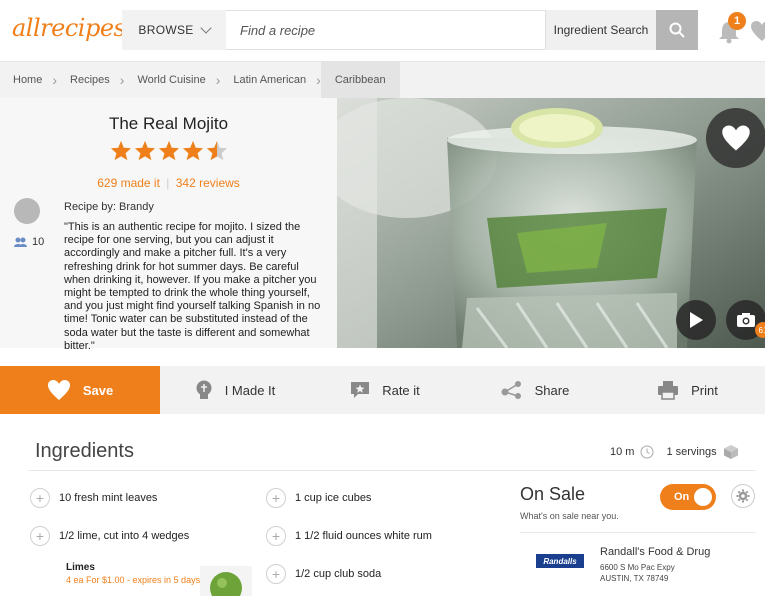  I want to click on browse-label: BROWSE, so click(166, 30).